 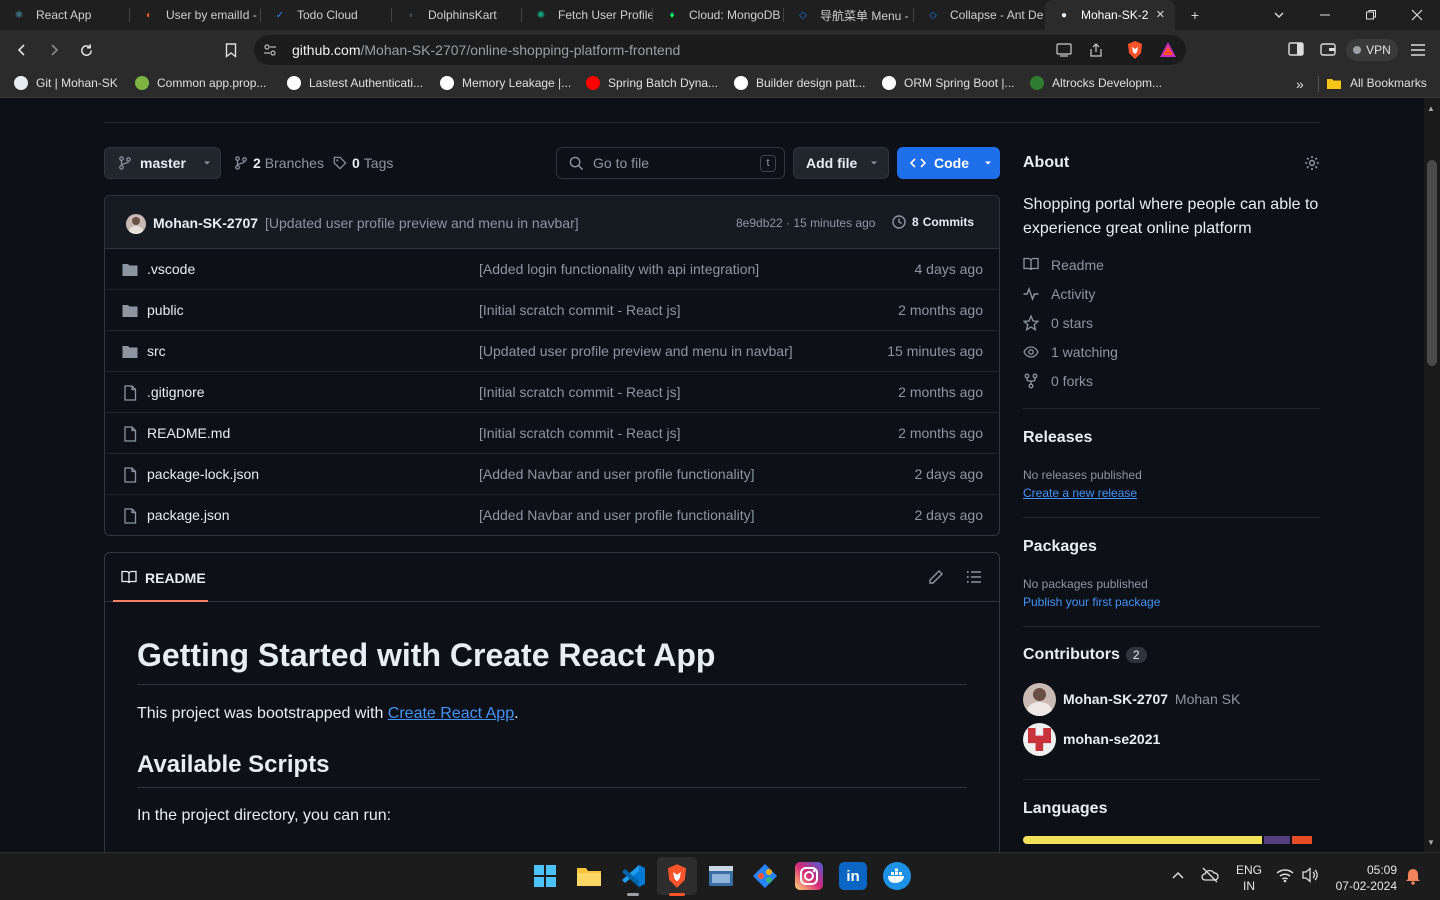 What do you see at coordinates (1418, 50) in the screenshot?
I see `menu-icon` at bounding box center [1418, 50].